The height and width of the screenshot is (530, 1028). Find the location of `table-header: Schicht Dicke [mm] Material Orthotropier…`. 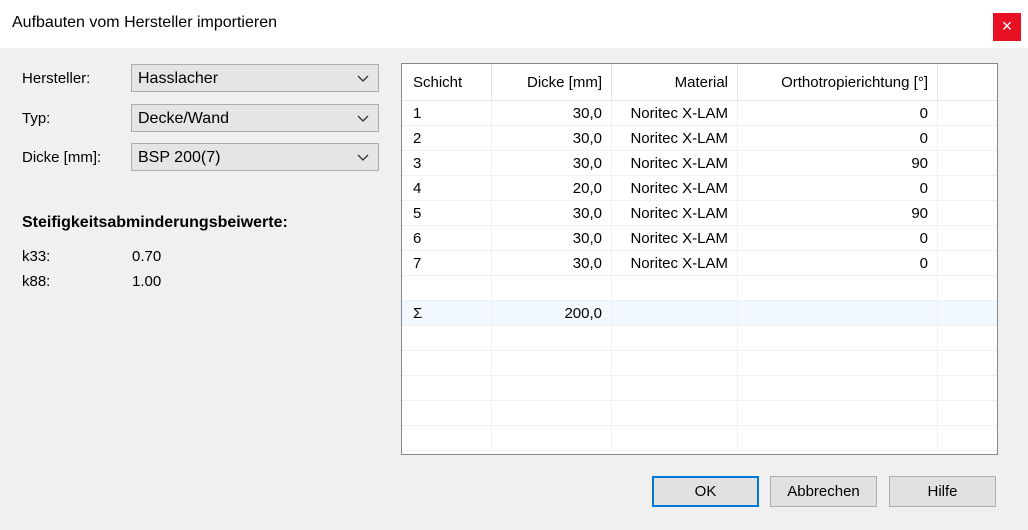

table-header: Schicht Dicke [mm] Material Orthotropier… is located at coordinates (699, 82).